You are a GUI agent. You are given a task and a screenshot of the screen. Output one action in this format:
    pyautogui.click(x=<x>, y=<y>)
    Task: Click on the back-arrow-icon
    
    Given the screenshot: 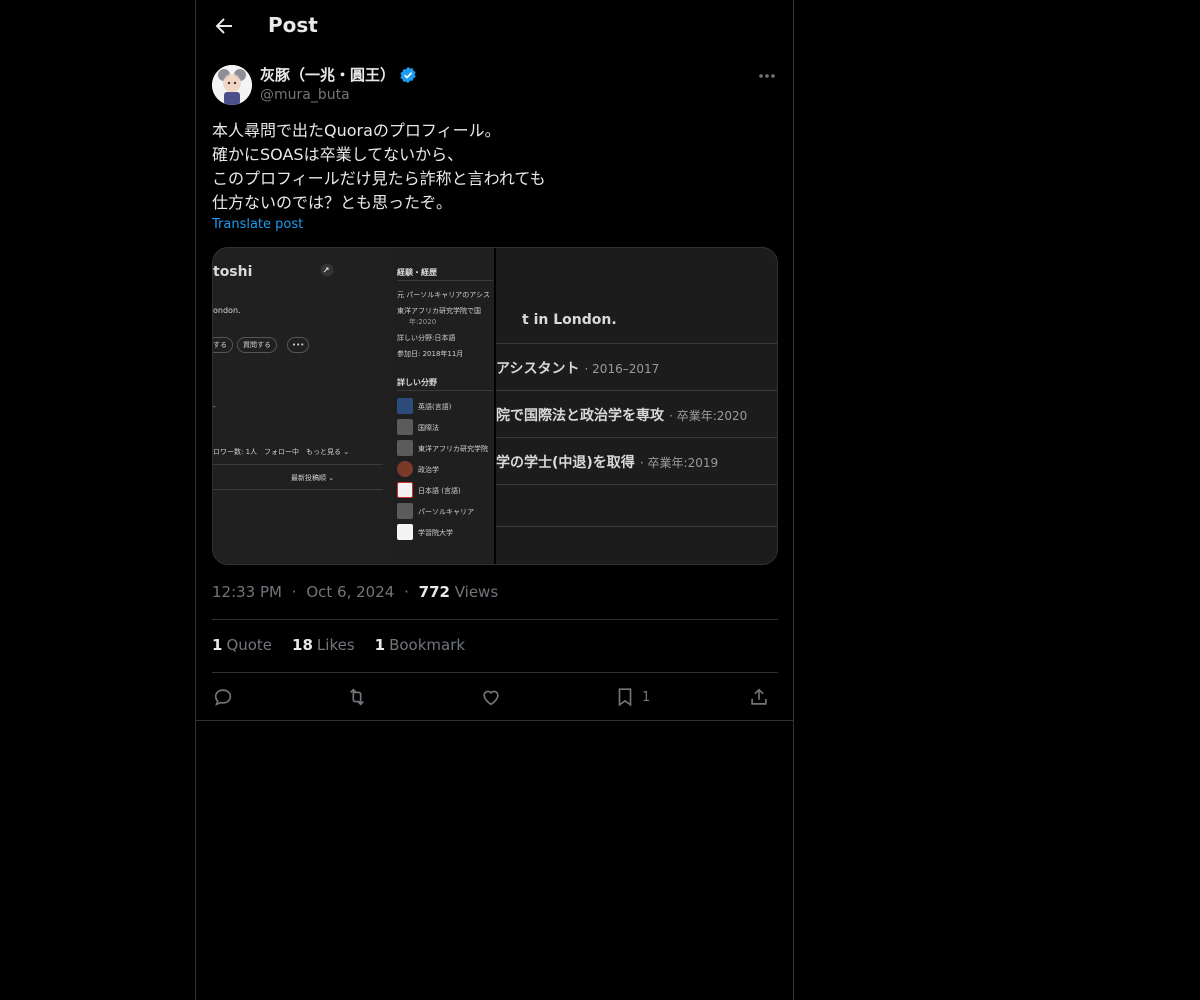 What is the action you would take?
    pyautogui.click(x=224, y=26)
    